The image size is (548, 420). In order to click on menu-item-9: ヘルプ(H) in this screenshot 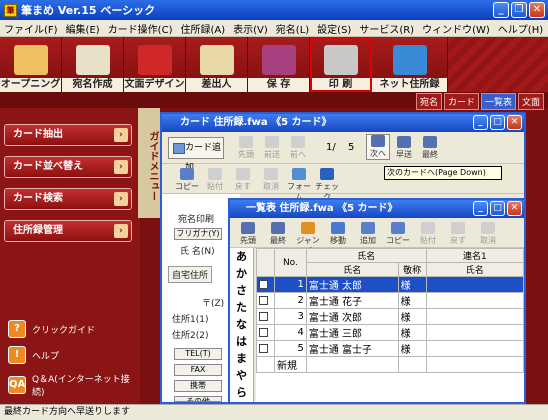, I will do `click(520, 28)`.